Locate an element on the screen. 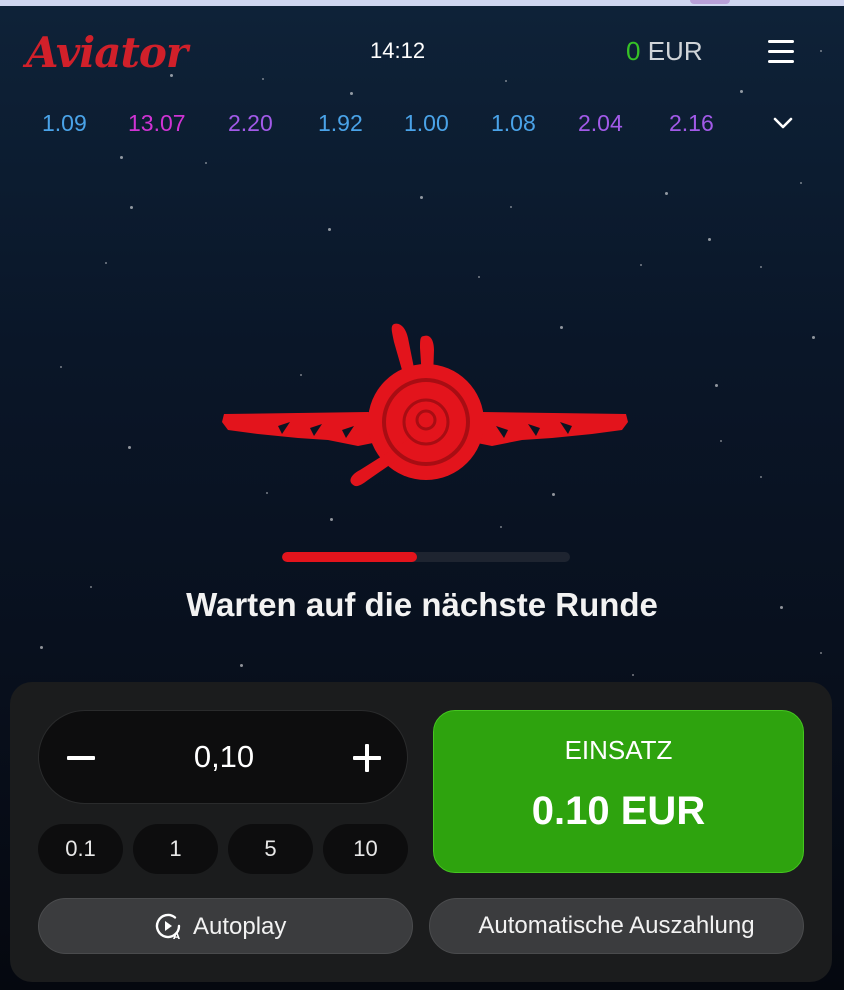  multiplier-history: 1.09 13.07 2.20 1.92 1.00 1.08 2.04 2.16 is located at coordinates (422, 126).